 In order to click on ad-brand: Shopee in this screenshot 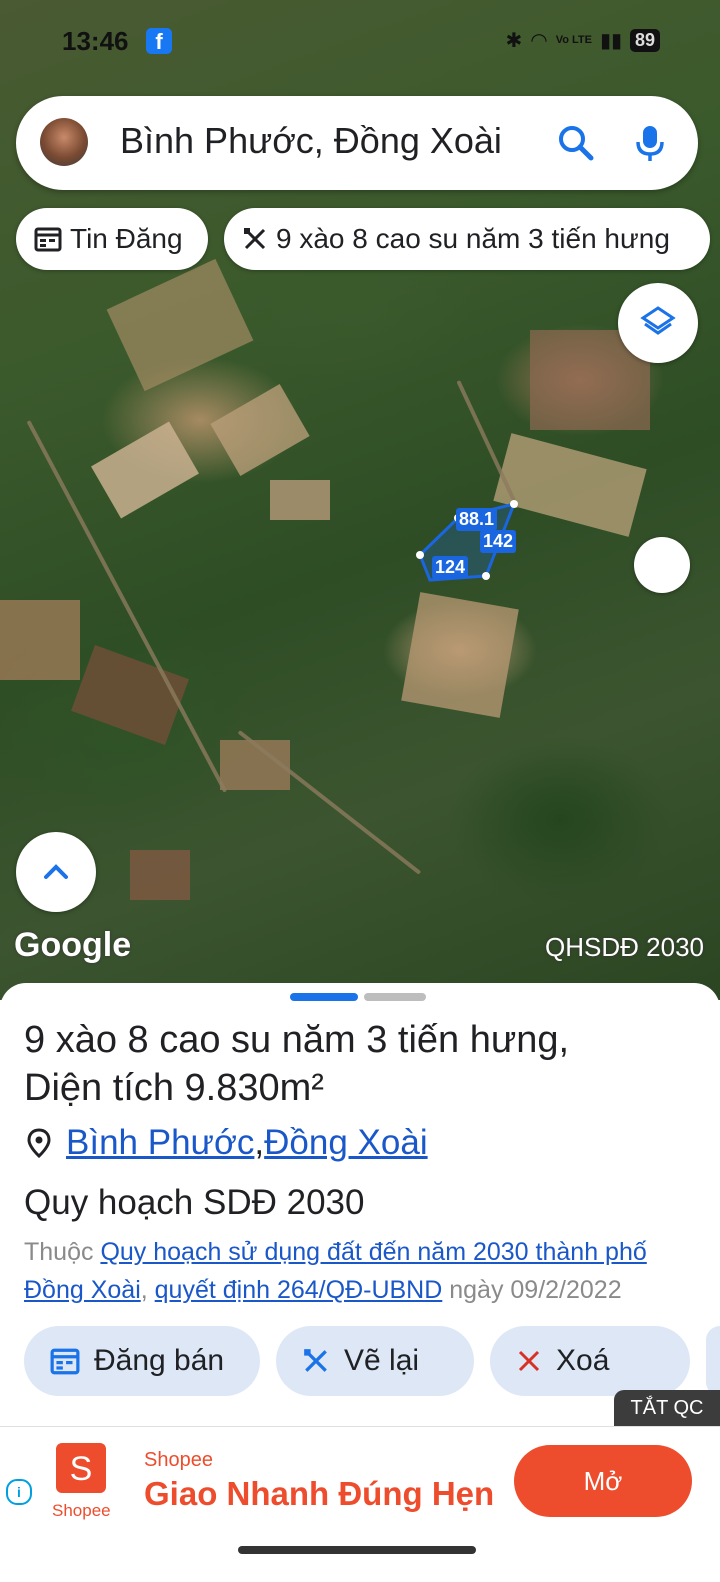, I will do `click(178, 1460)`.